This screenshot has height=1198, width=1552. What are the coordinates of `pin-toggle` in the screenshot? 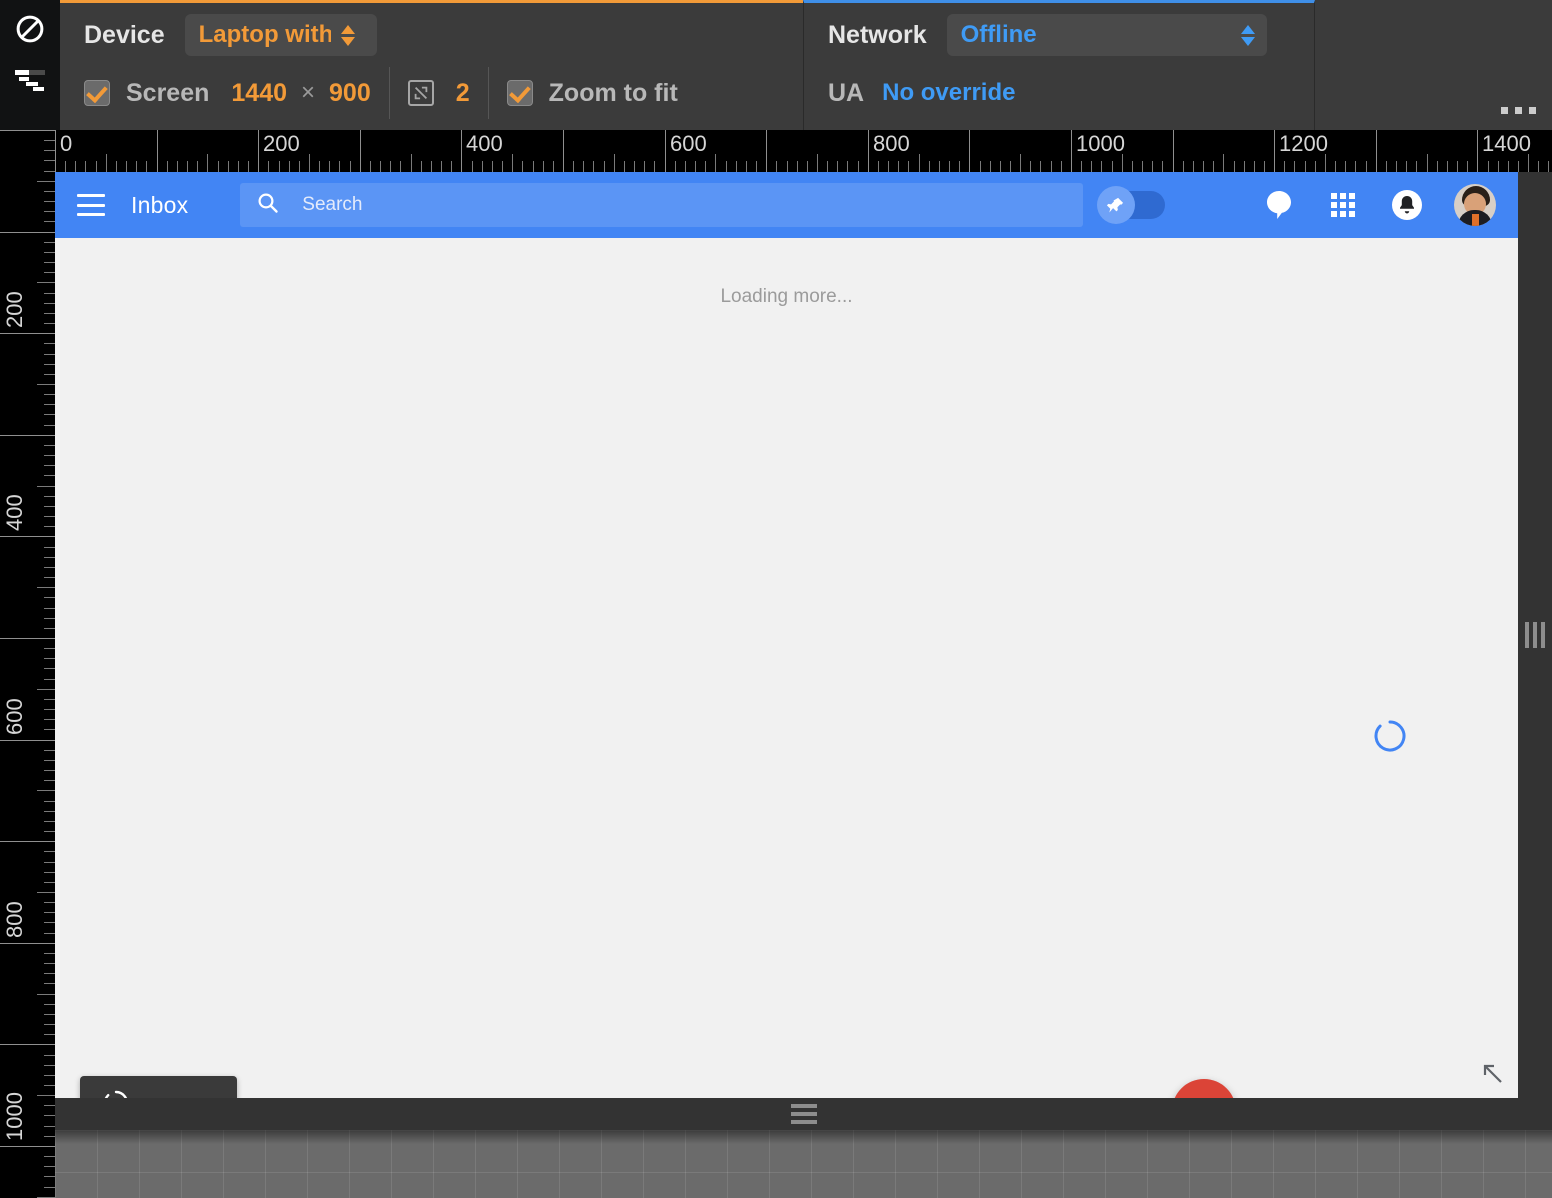 It's located at (1131, 205).